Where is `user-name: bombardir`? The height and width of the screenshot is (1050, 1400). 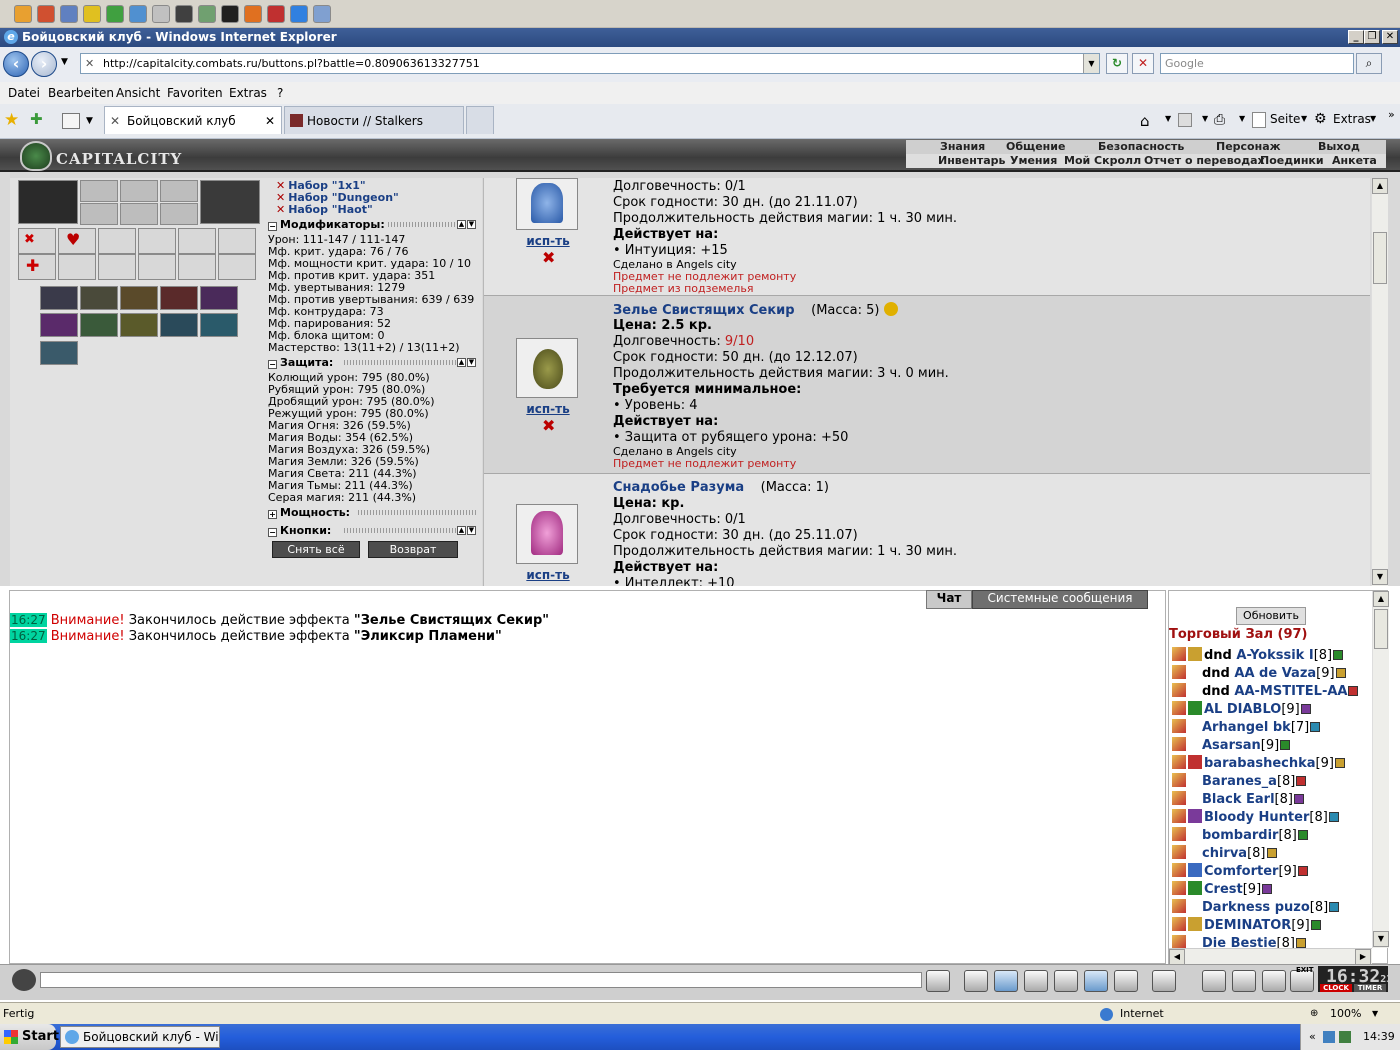 user-name: bombardir is located at coordinates (1240, 835).